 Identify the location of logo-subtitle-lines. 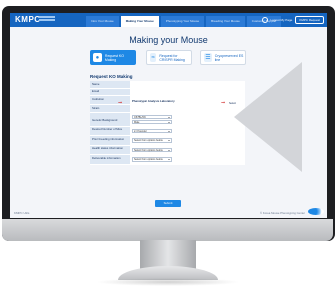
(47, 17).